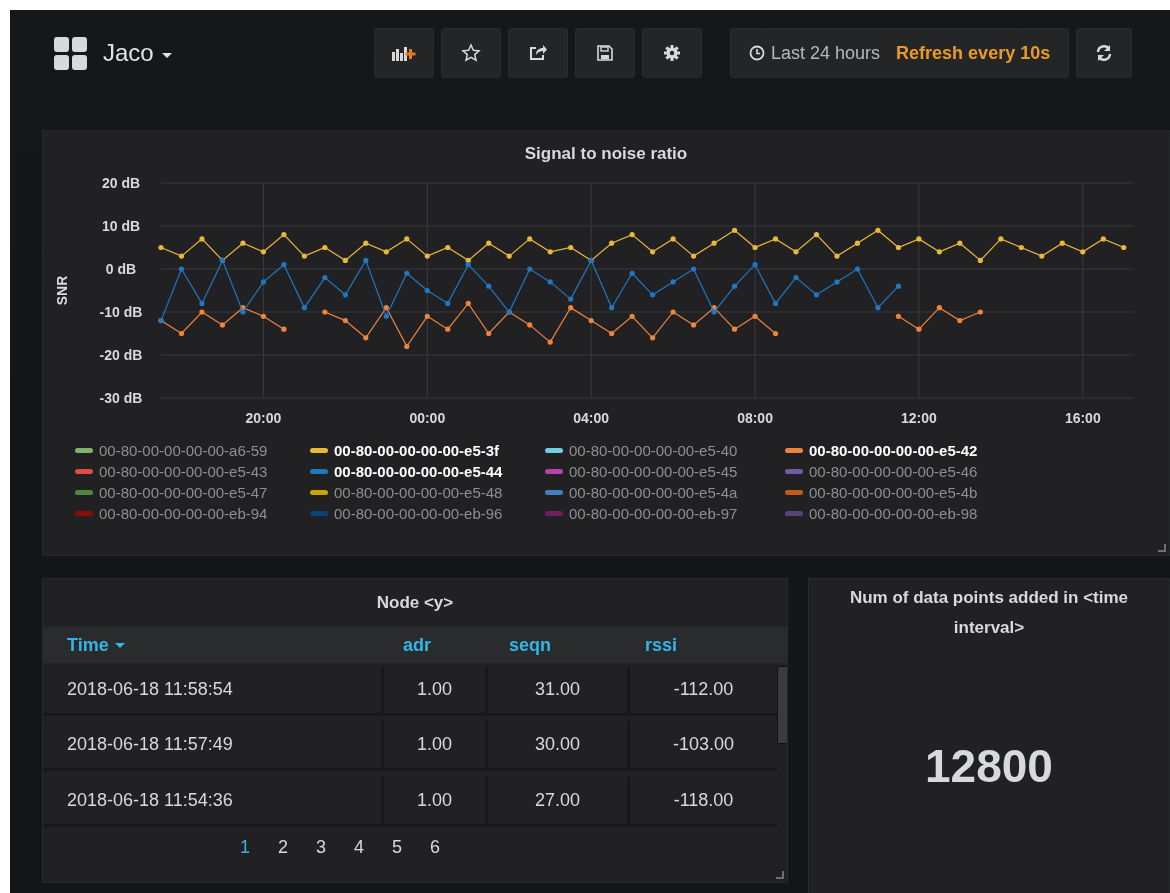 Image resolution: width=1170 pixels, height=893 pixels. Describe the element at coordinates (1082, 418) in the screenshot. I see `axis-tick-label: 16:00` at that location.